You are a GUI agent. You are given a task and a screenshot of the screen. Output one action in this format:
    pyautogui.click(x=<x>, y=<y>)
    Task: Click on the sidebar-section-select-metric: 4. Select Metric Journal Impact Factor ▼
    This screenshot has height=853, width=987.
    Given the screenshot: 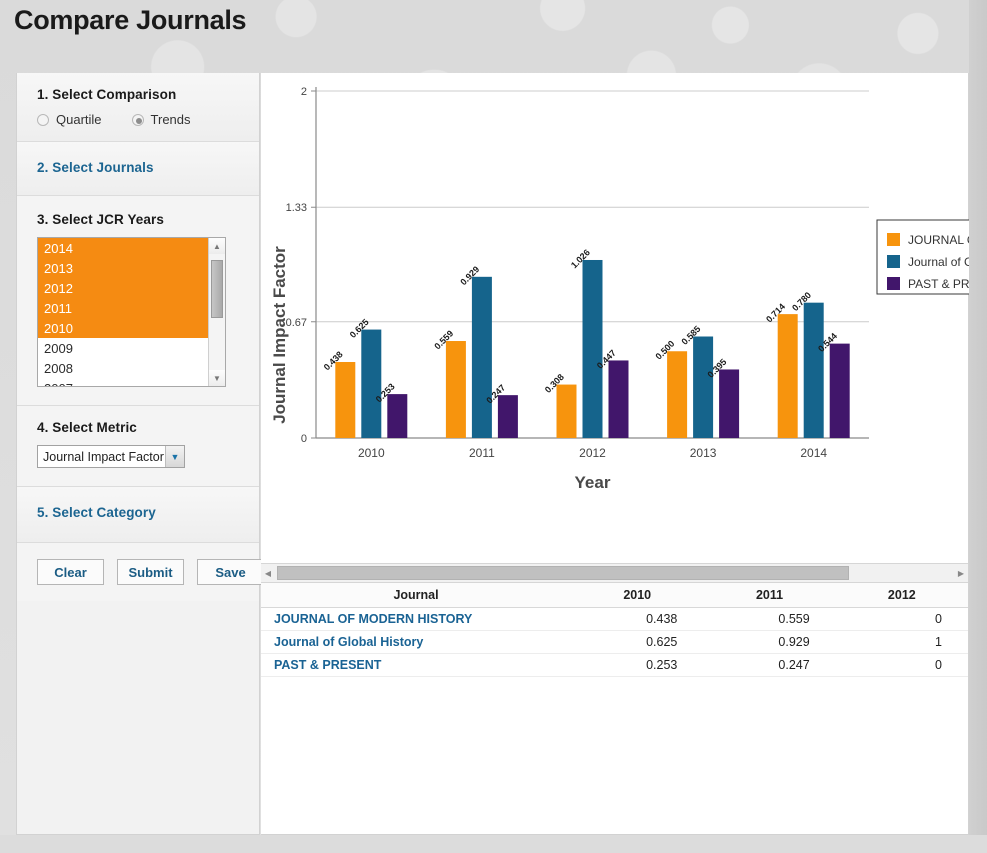 What is the action you would take?
    pyautogui.click(x=138, y=446)
    